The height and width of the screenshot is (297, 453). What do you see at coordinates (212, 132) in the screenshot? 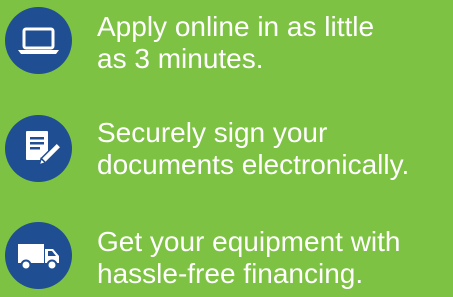
I see `step-text-line: Securely sign your` at bounding box center [212, 132].